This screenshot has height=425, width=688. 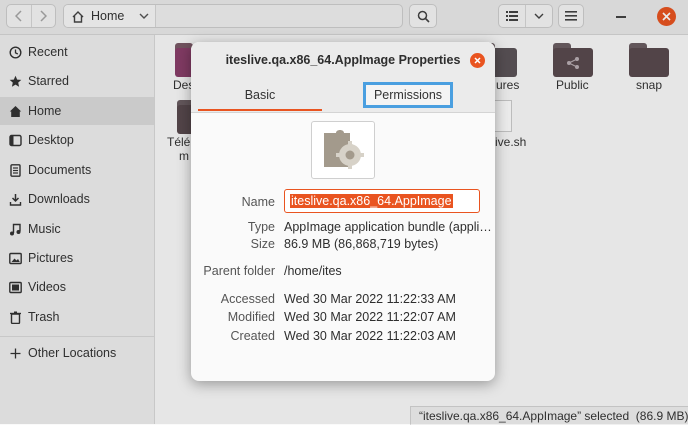 I want to click on tab-permissions-label: Permissions, so click(x=408, y=95).